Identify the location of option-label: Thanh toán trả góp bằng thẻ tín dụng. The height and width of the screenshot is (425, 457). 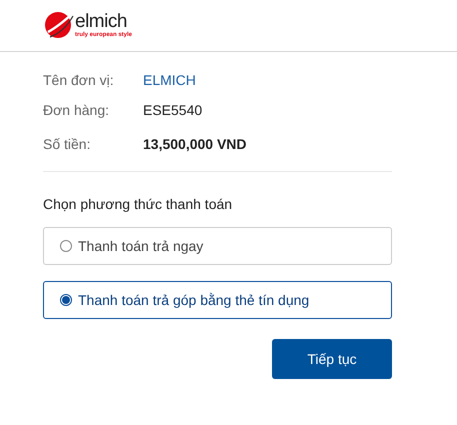
(194, 300).